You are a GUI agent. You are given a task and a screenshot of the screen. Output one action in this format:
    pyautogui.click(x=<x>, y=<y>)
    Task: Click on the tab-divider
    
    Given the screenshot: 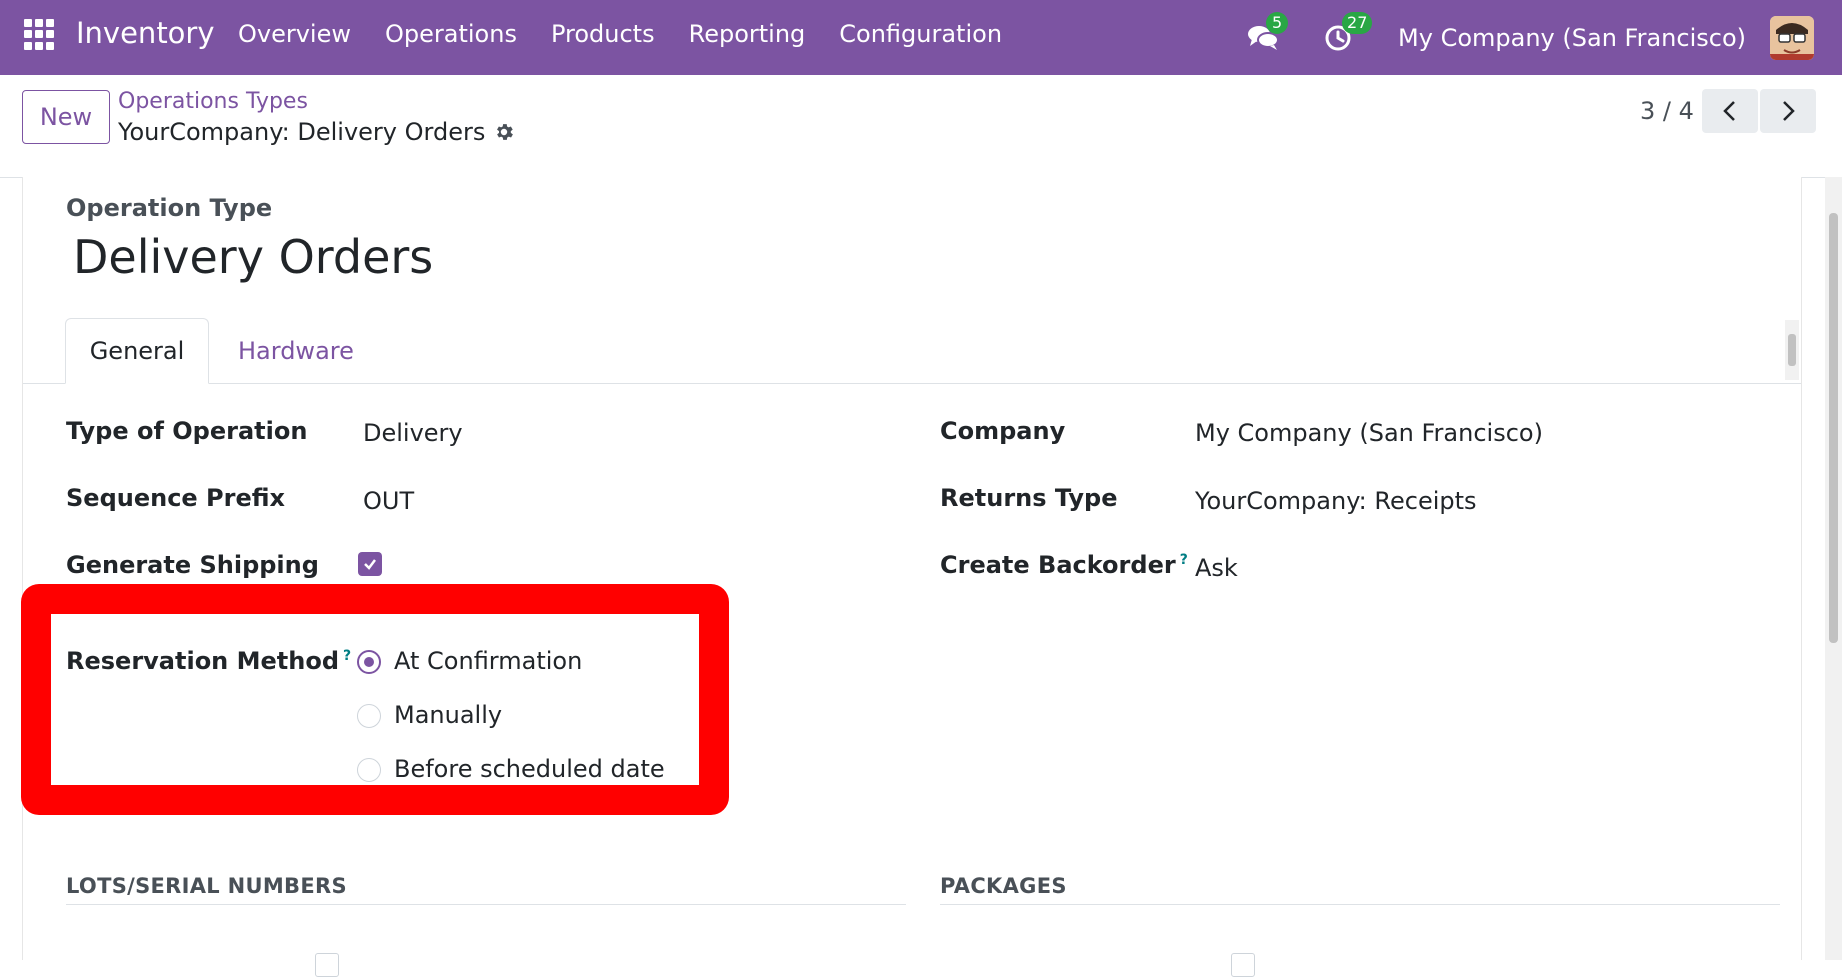 What is the action you would take?
    pyautogui.click(x=912, y=383)
    